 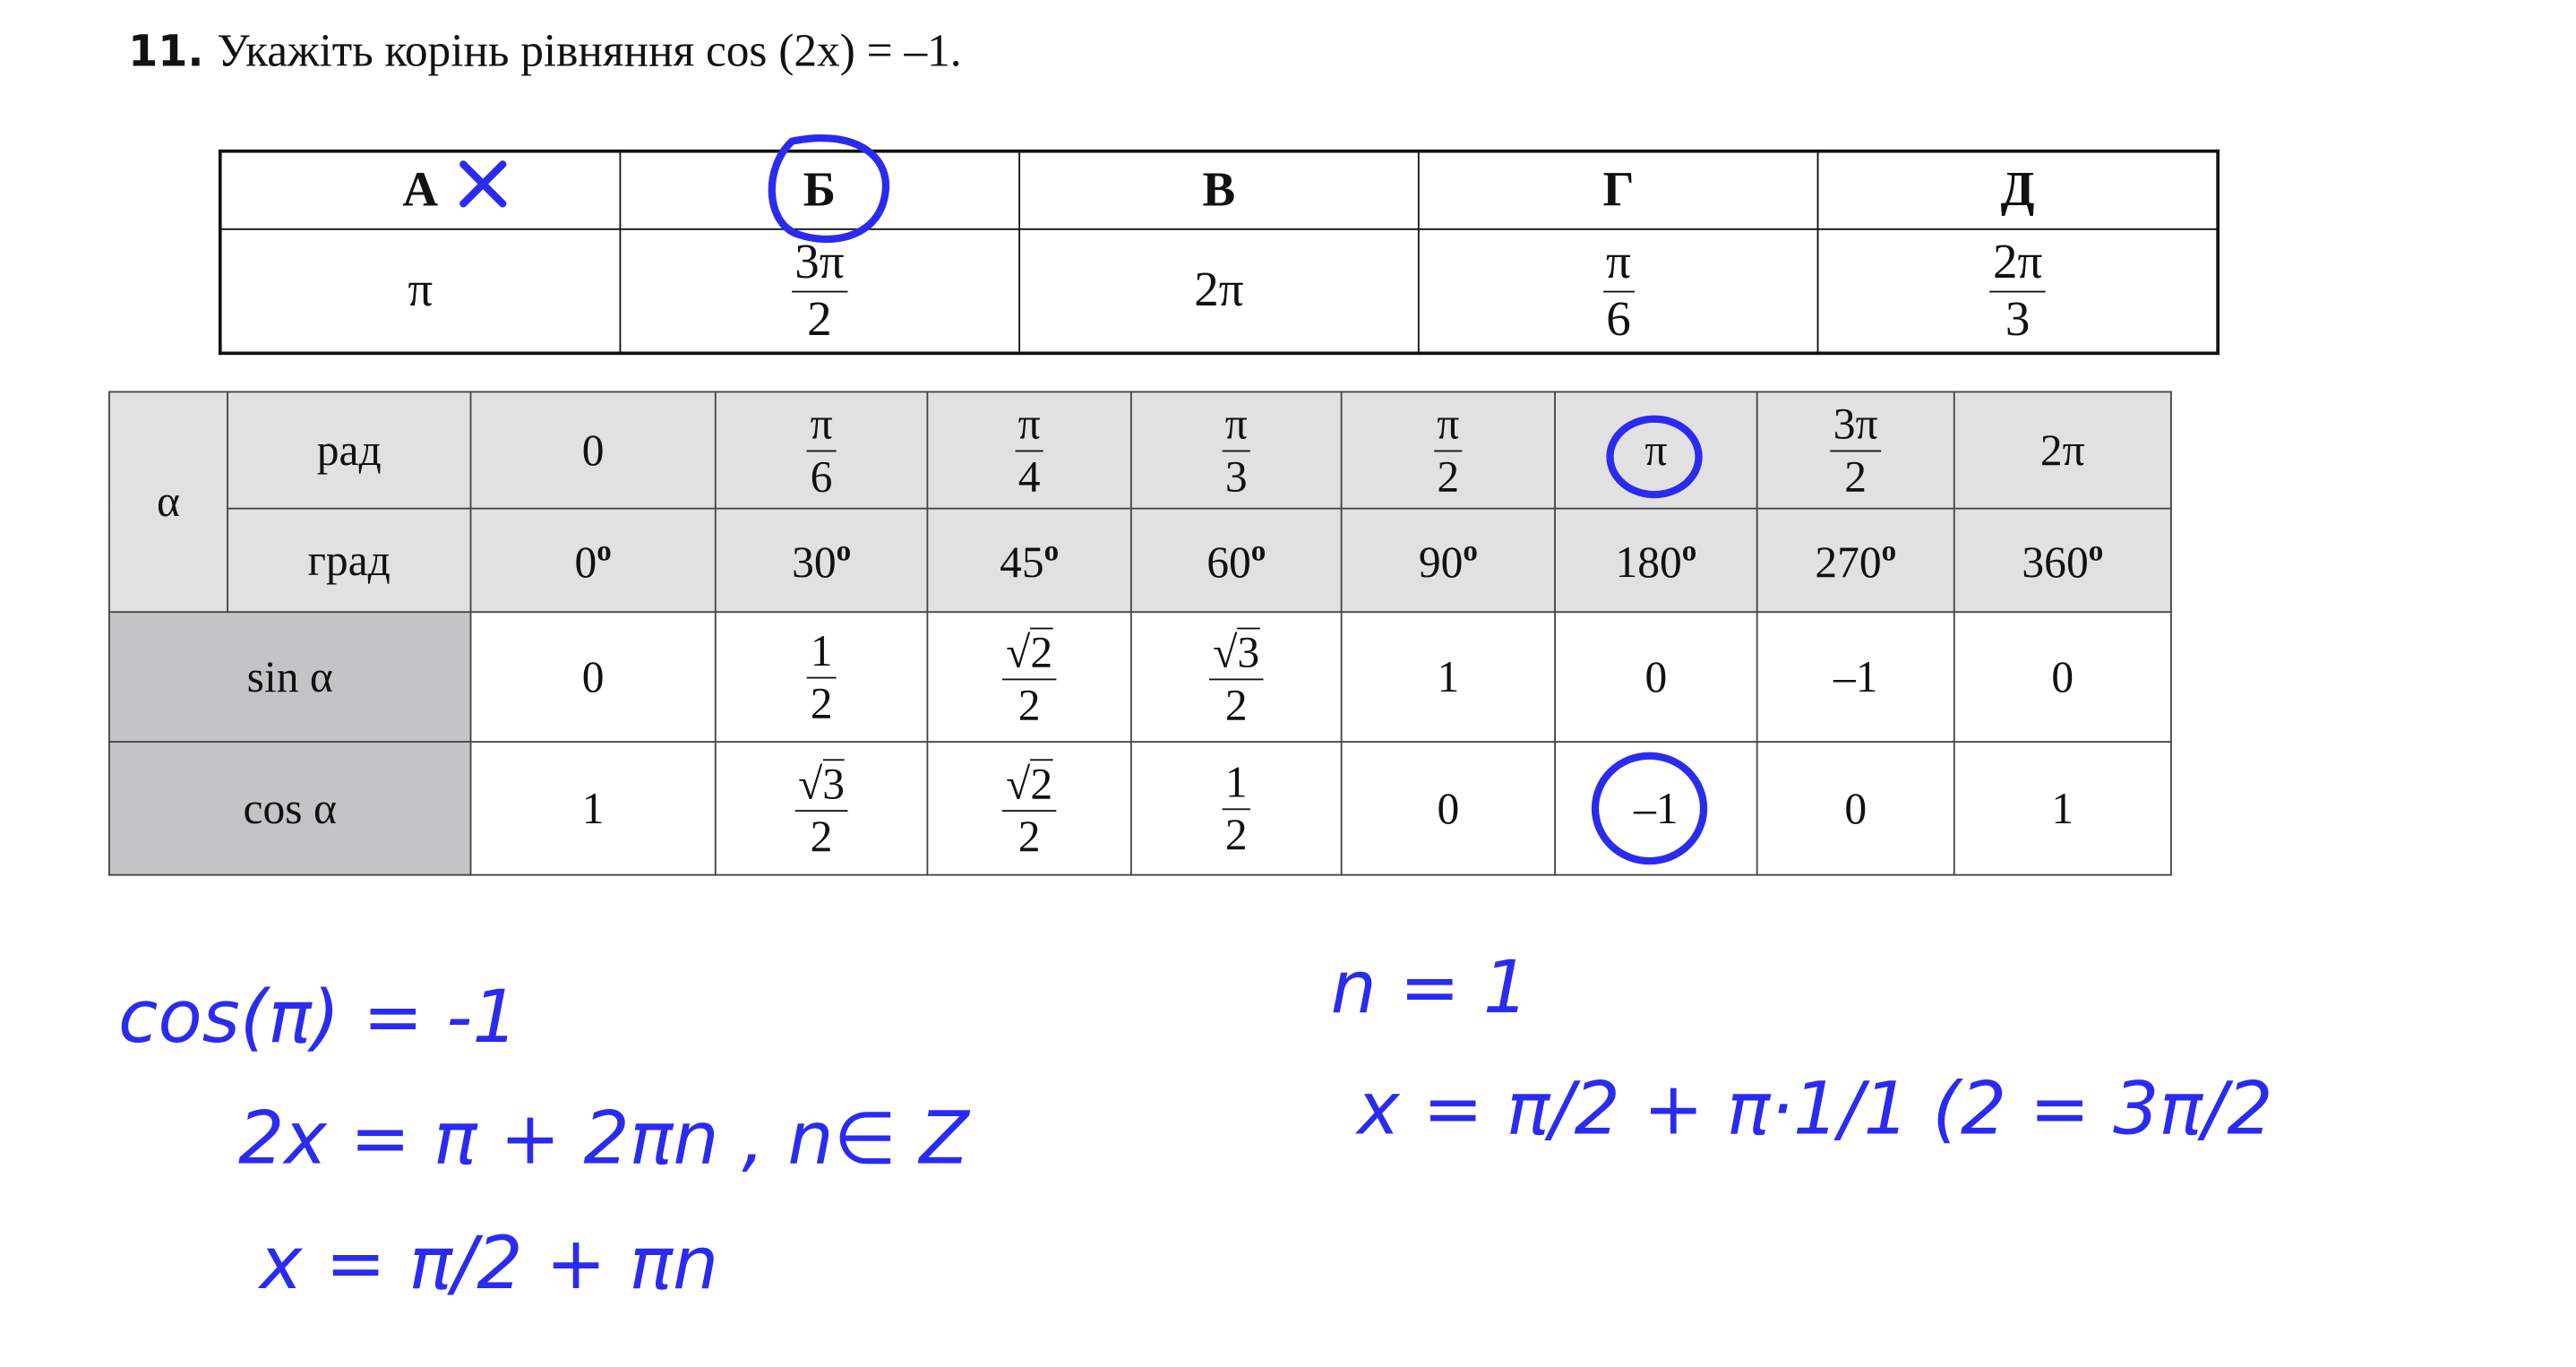 What do you see at coordinates (821, 560) in the screenshot?
I see `deg-value: 30о` at bounding box center [821, 560].